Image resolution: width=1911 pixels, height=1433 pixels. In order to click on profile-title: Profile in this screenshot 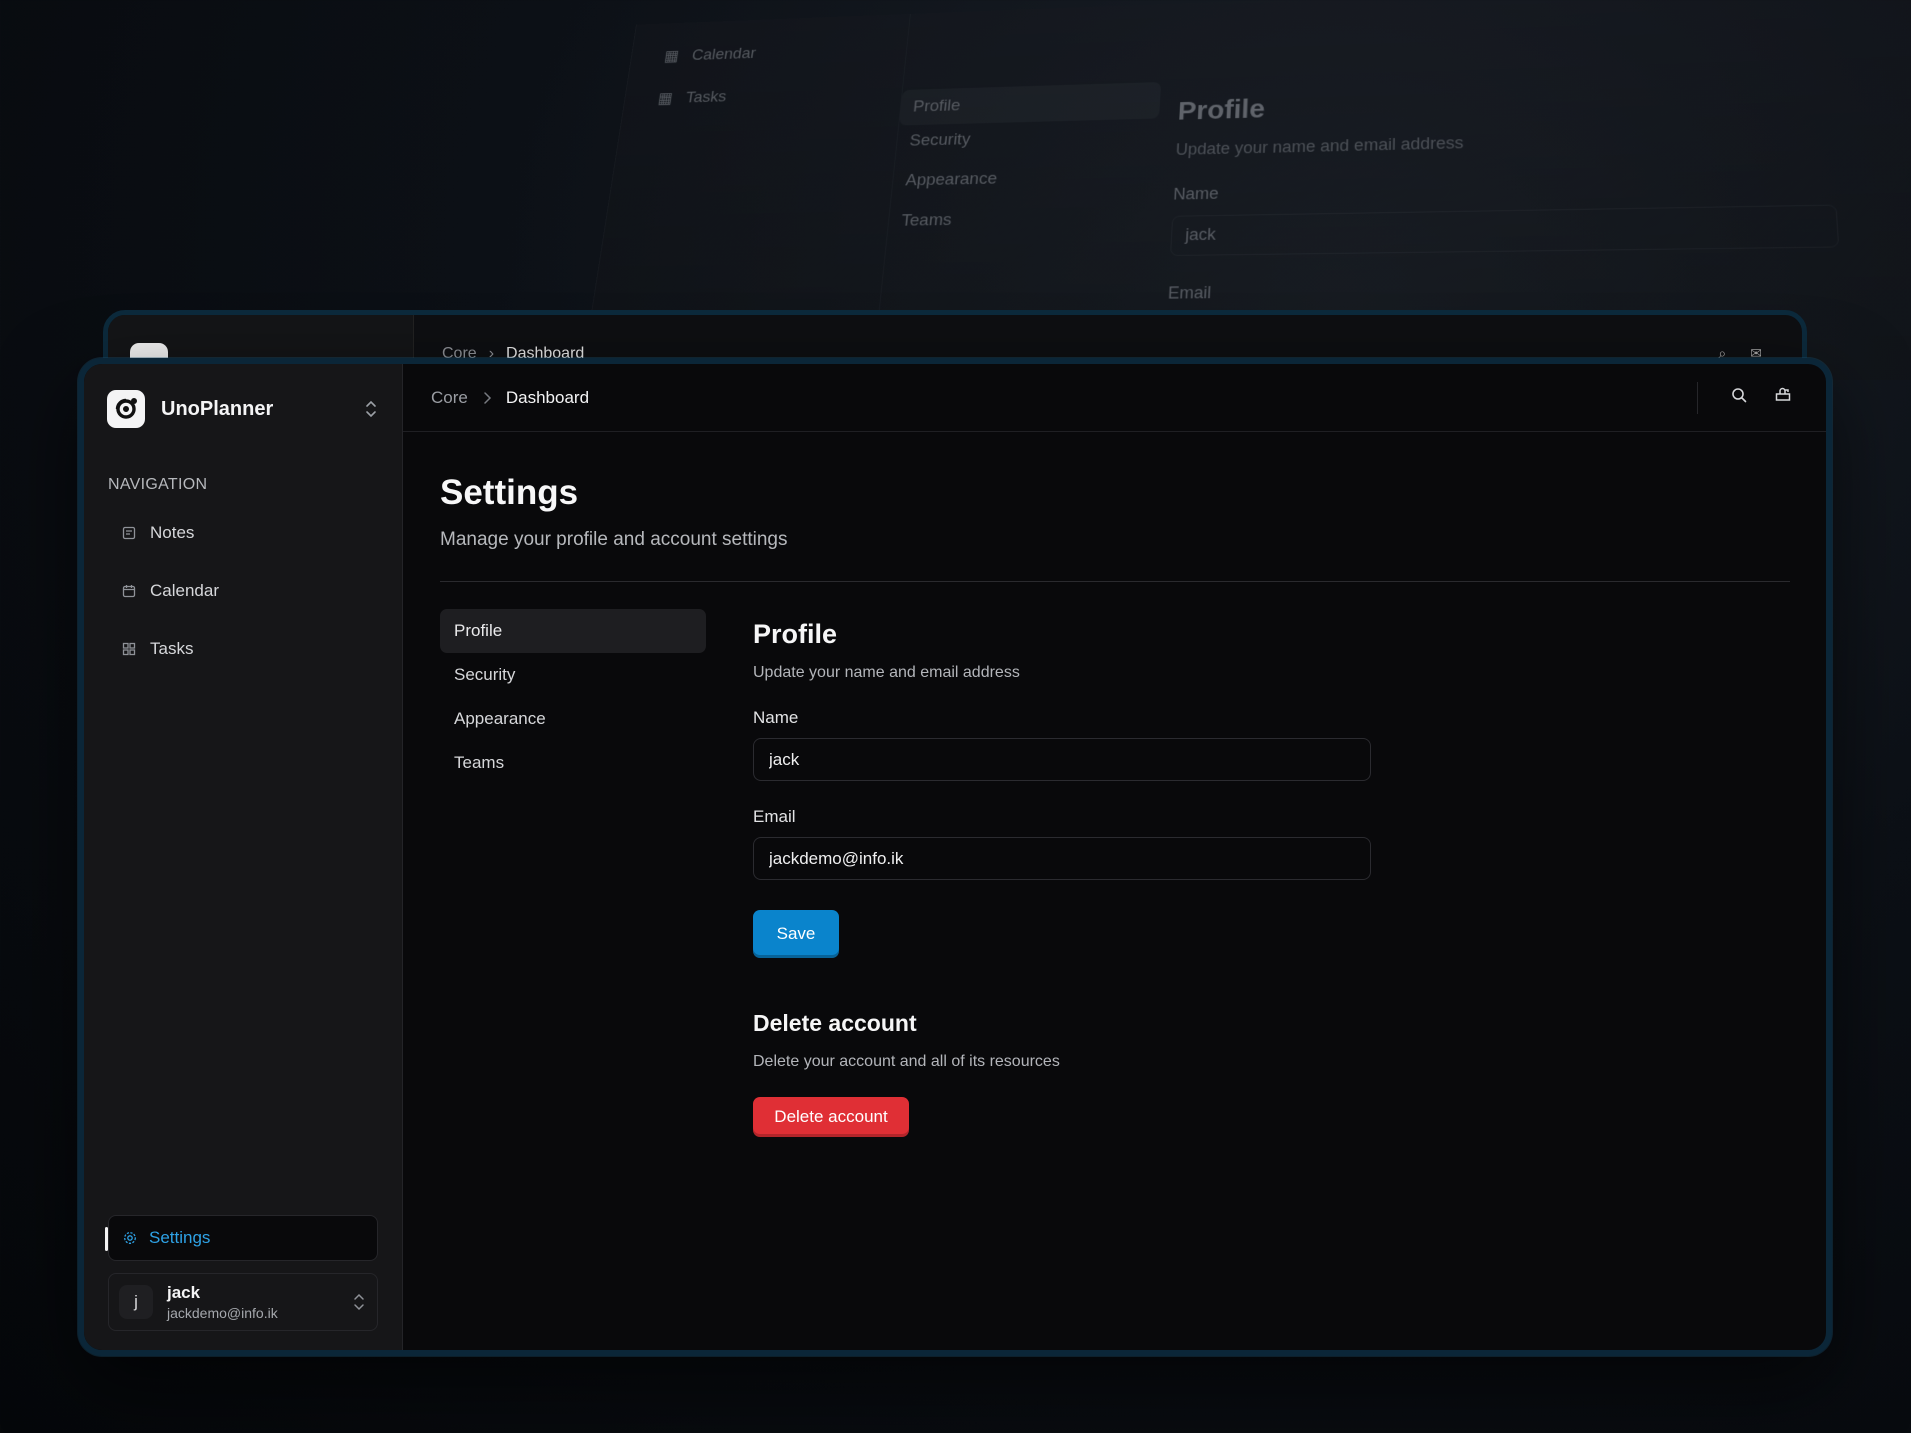, I will do `click(1063, 634)`.